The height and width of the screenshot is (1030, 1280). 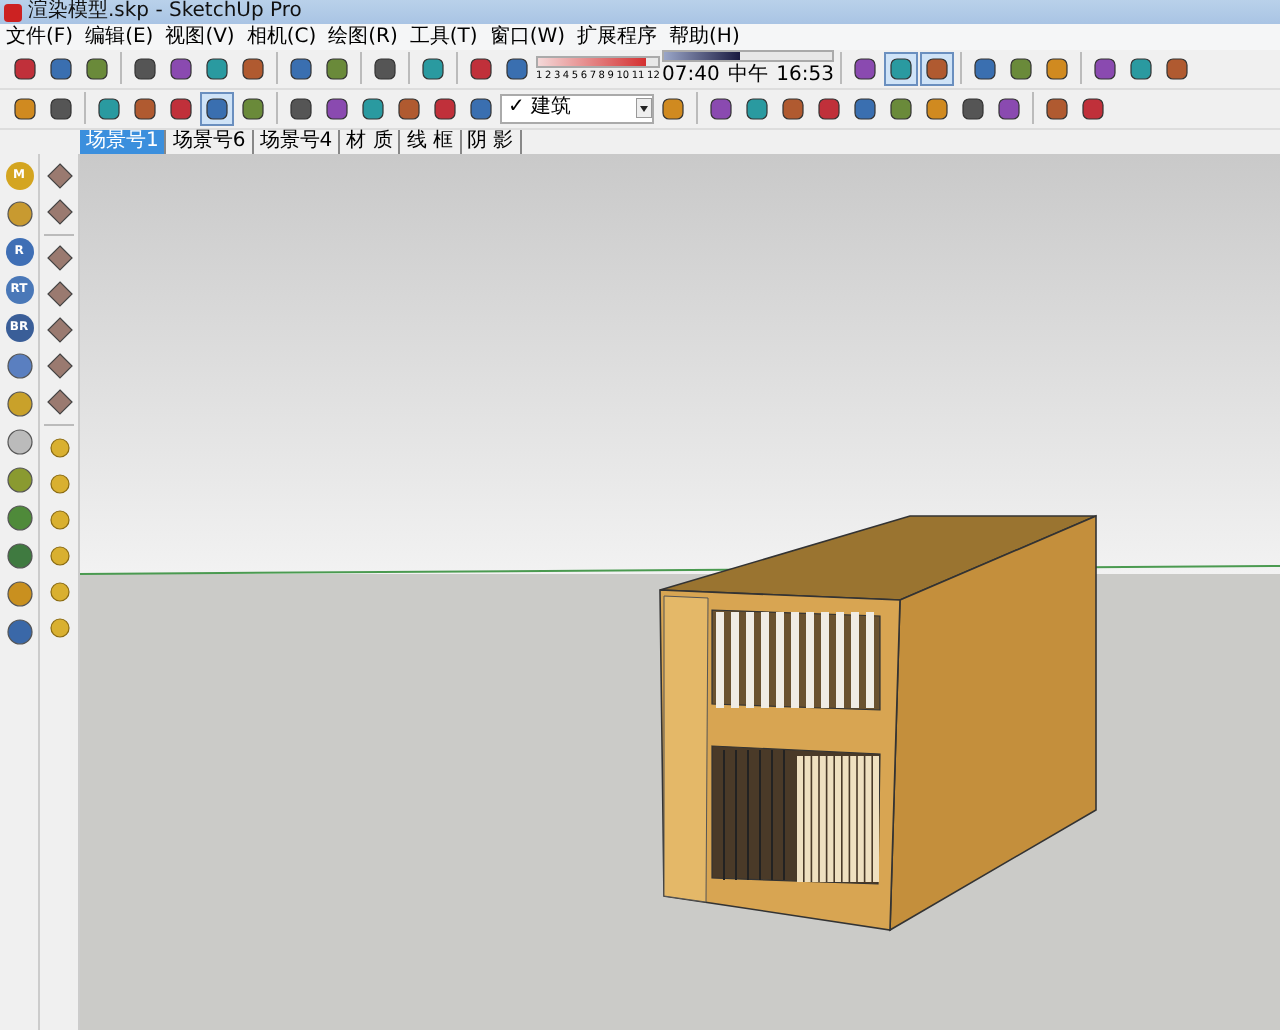 I want to click on caret-icon, so click(x=644, y=108).